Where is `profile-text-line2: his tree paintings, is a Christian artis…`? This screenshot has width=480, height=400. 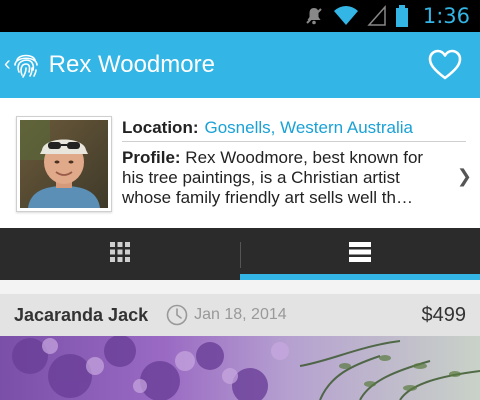 profile-text-line2: his tree paintings, is a Christian artis… is located at coordinates (261, 177).